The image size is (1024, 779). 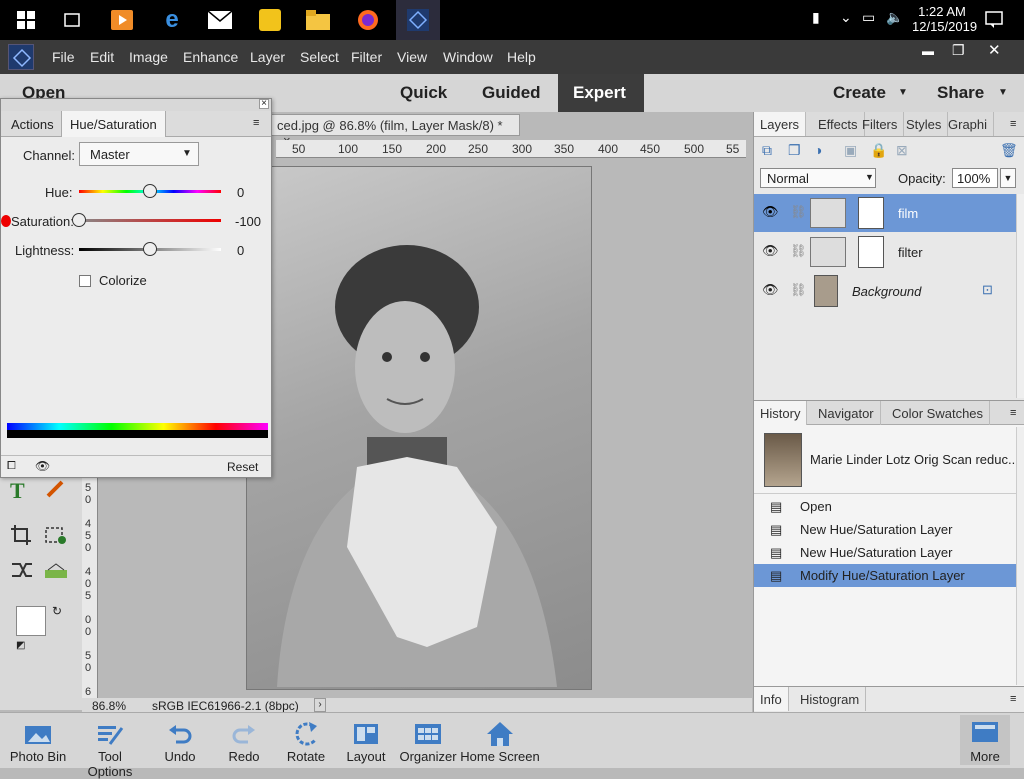 What do you see at coordinates (975, 178) in the screenshot?
I see `opacity-input: 100%` at bounding box center [975, 178].